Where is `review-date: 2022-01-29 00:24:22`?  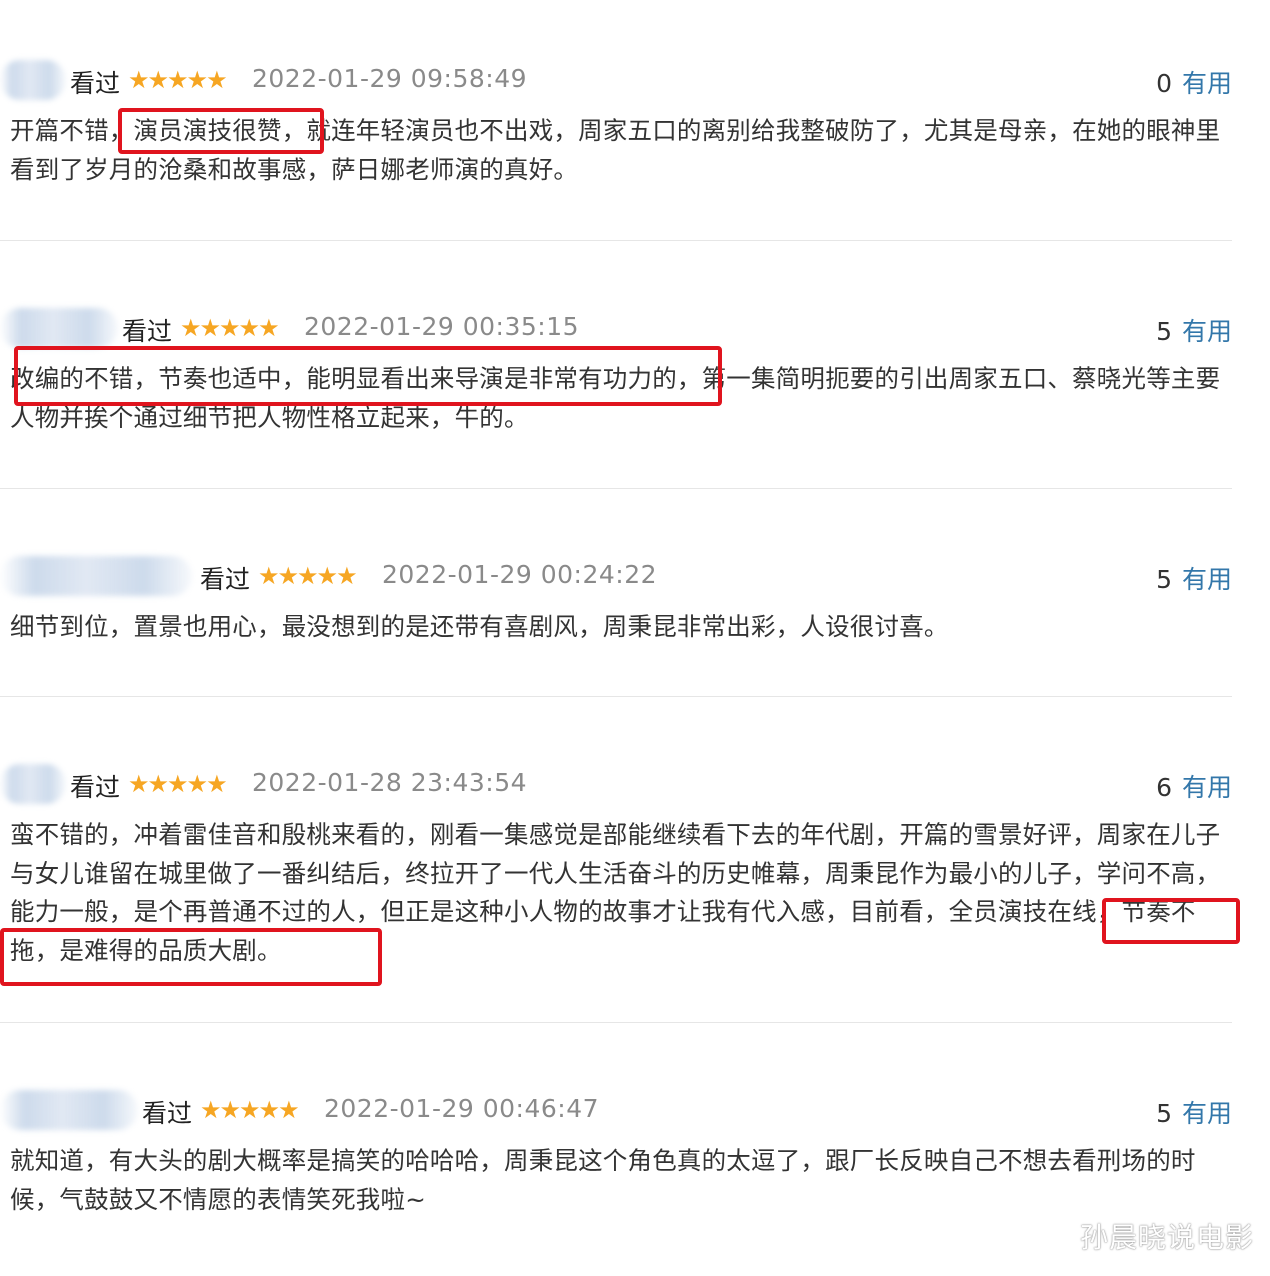 review-date: 2022-01-29 00:24:22 is located at coordinates (520, 574).